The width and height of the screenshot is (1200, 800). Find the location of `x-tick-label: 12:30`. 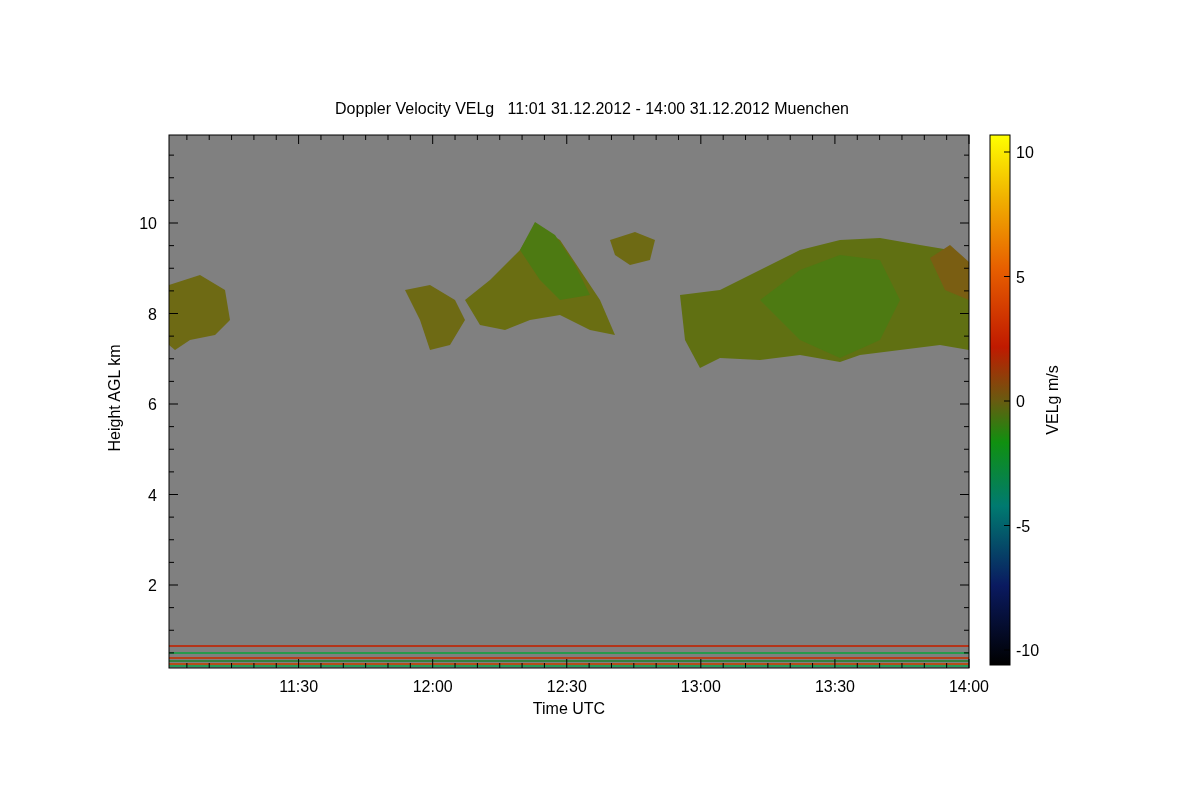

x-tick-label: 12:30 is located at coordinates (566, 686).